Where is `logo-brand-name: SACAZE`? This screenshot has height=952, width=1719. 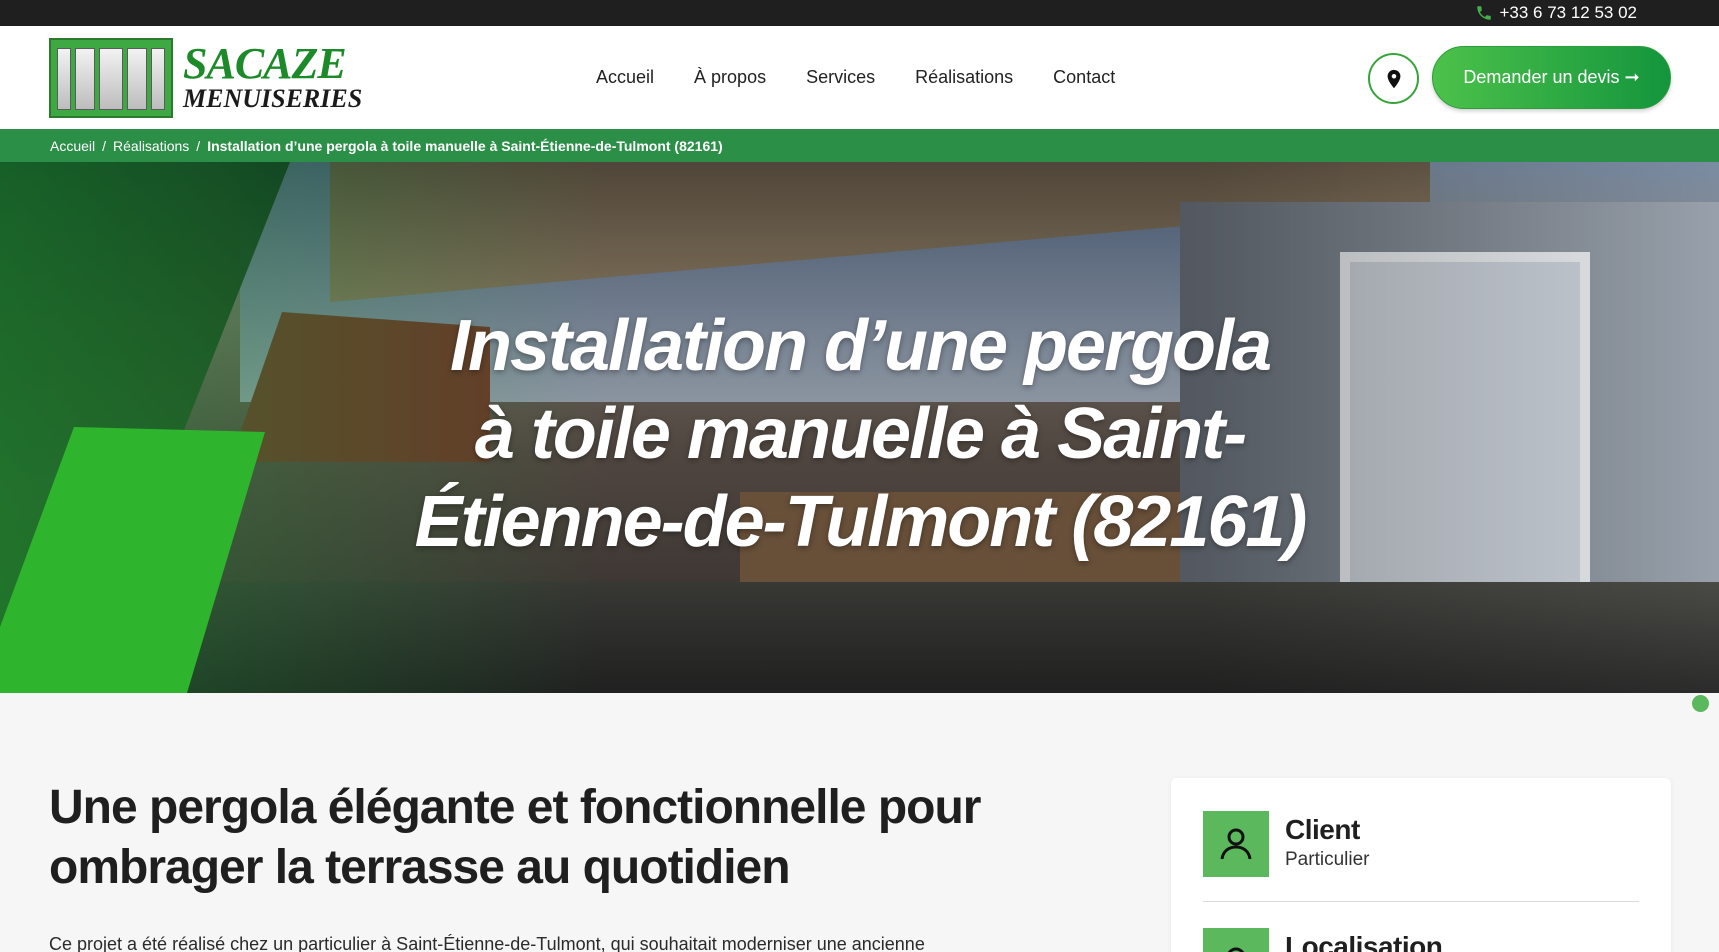 logo-brand-name: SACAZE is located at coordinates (265, 63).